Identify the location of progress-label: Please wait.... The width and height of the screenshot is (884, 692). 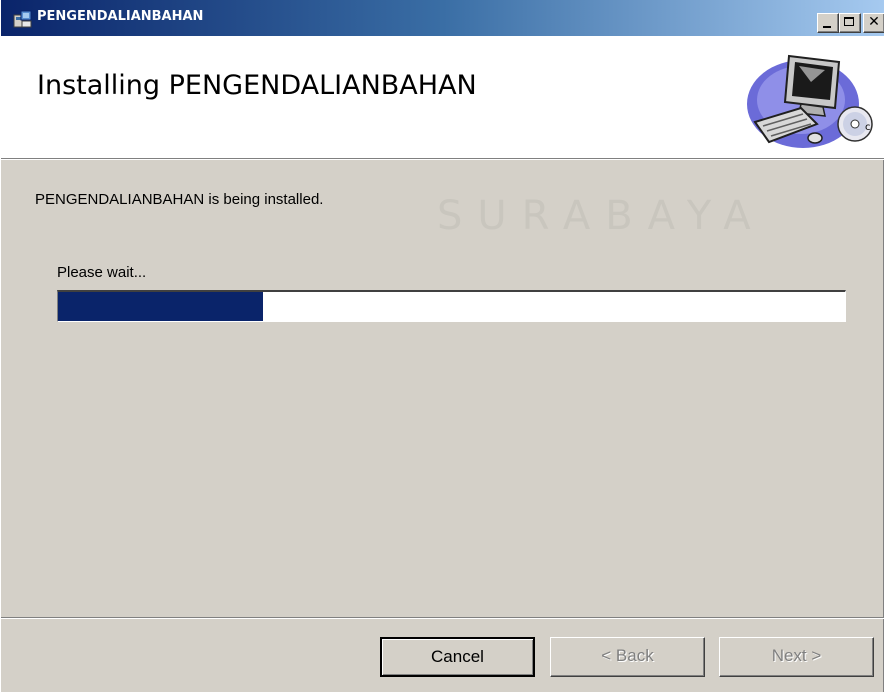
(102, 272).